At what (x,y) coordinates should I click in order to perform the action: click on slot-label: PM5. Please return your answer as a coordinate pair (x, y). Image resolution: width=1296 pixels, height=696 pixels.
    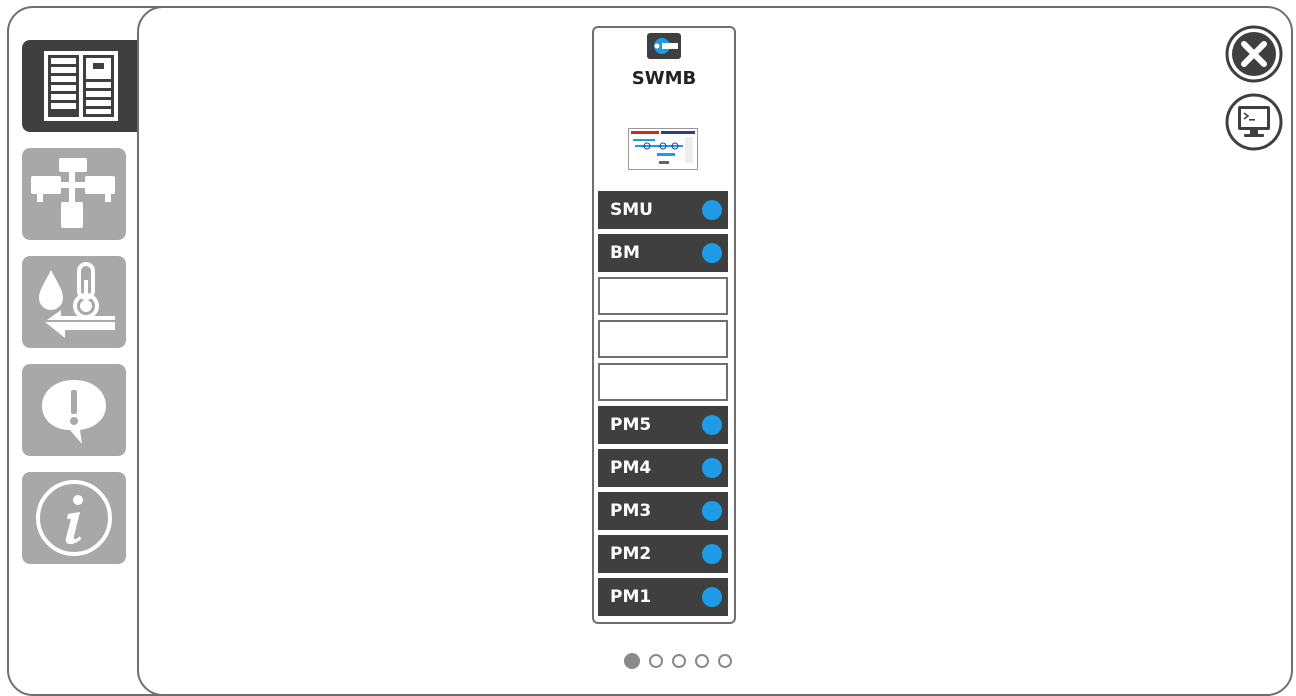
    Looking at the image, I should click on (631, 425).